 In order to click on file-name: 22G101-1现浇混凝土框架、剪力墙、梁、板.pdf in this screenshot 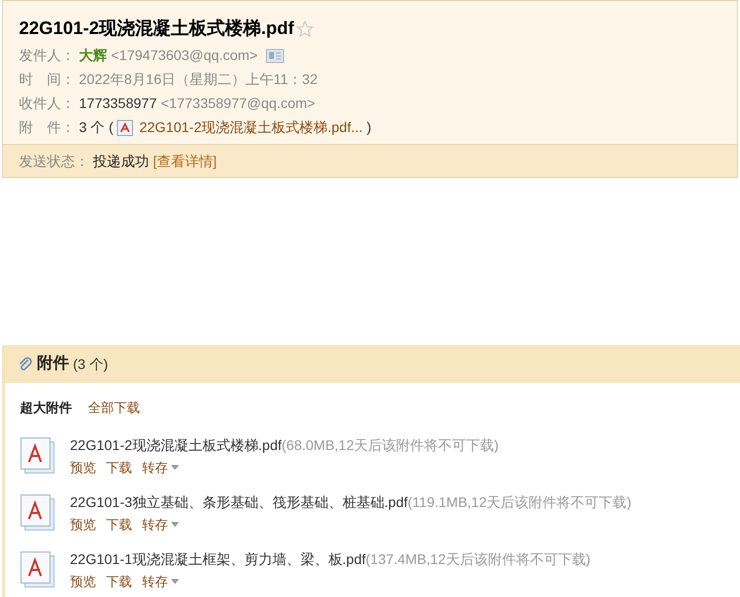, I will do `click(218, 559)`.